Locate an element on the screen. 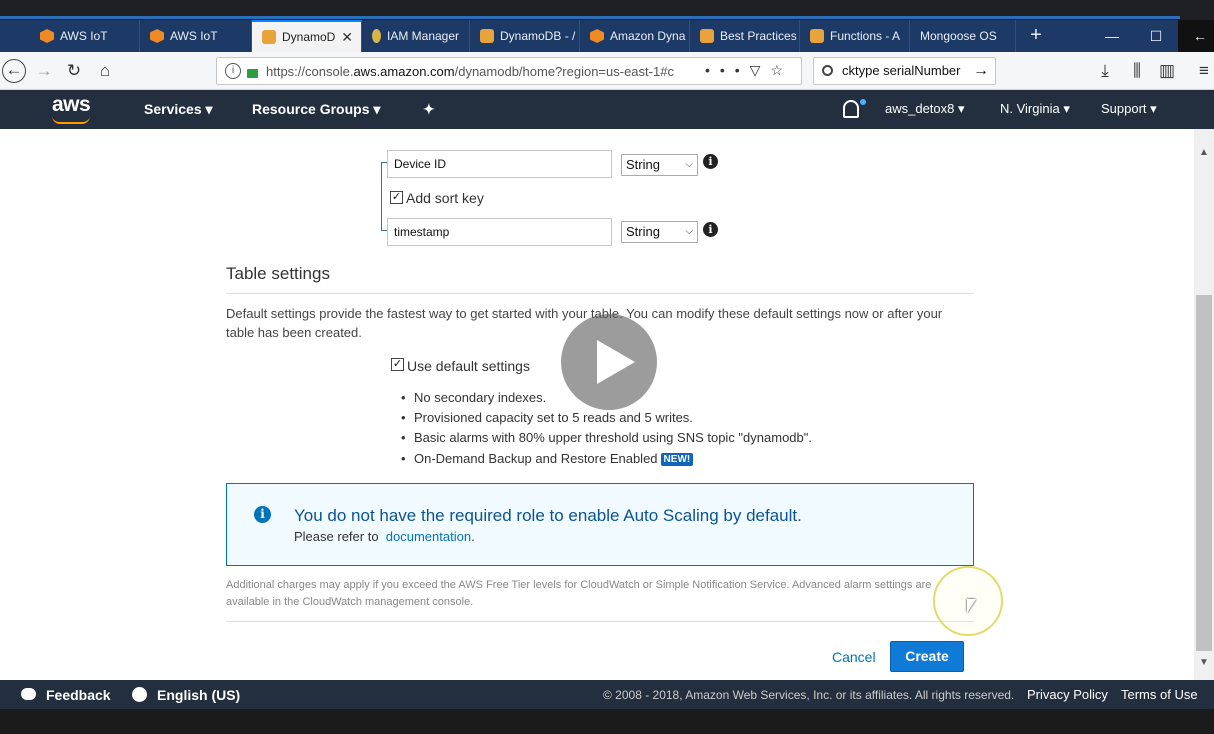 The image size is (1214, 734). terms-of-use-link: Terms of Use is located at coordinates (1159, 694).